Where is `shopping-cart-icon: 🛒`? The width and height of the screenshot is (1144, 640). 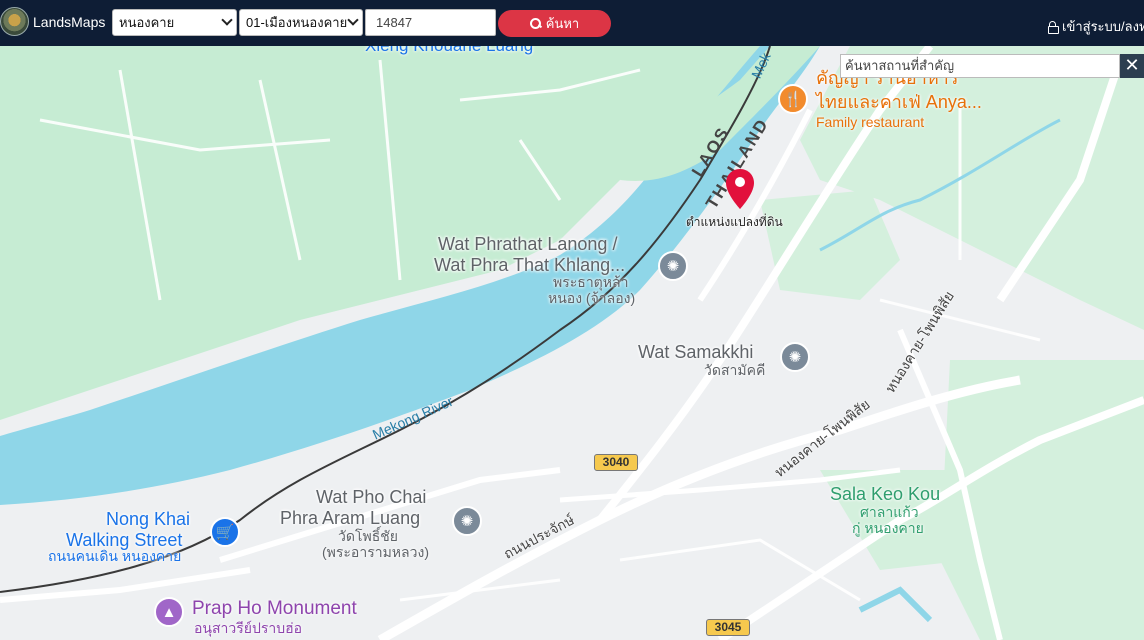
shopping-cart-icon: 🛒 is located at coordinates (225, 532).